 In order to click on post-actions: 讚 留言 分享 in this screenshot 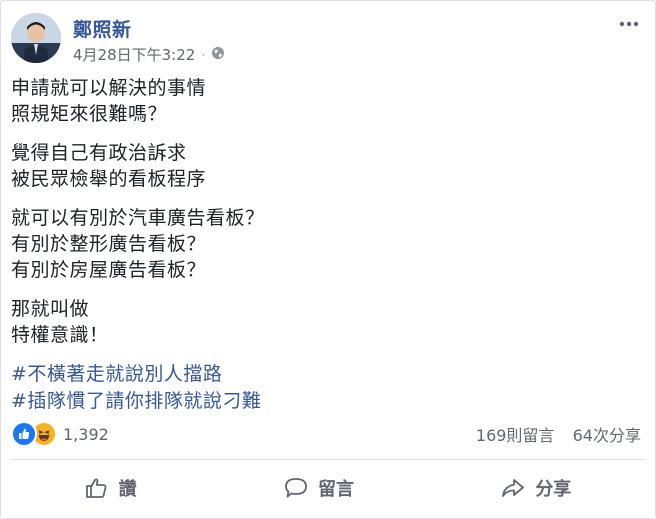, I will do `click(328, 488)`.